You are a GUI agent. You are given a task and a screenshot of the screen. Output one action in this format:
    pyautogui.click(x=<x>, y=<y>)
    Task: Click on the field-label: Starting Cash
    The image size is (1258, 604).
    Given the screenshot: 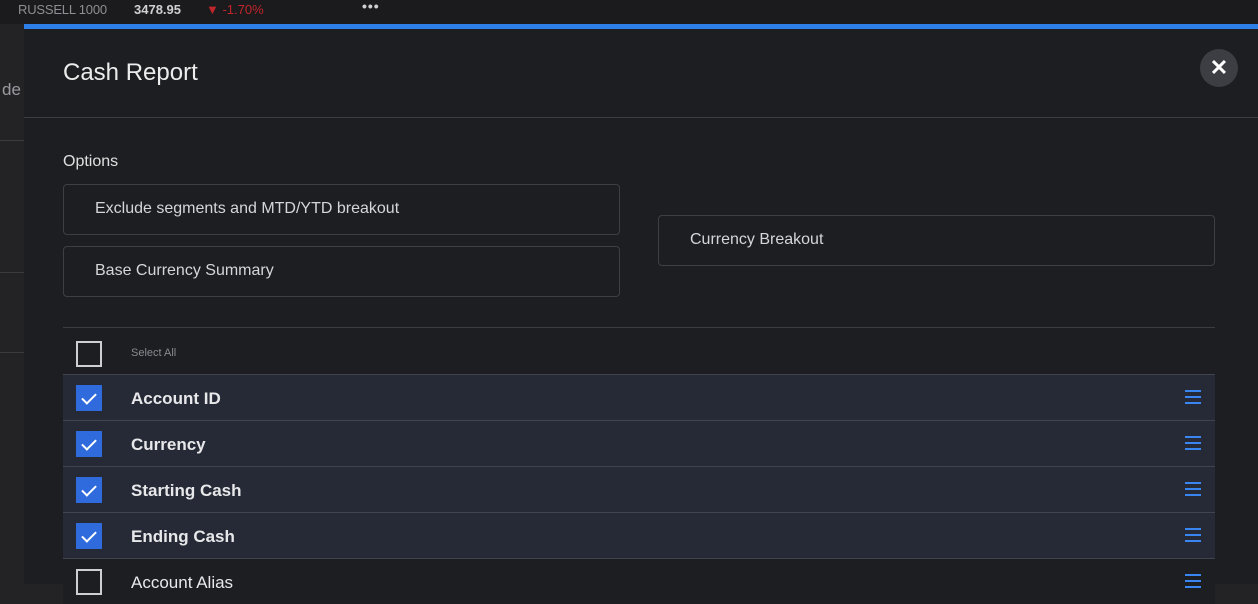 What is the action you would take?
    pyautogui.click(x=186, y=490)
    